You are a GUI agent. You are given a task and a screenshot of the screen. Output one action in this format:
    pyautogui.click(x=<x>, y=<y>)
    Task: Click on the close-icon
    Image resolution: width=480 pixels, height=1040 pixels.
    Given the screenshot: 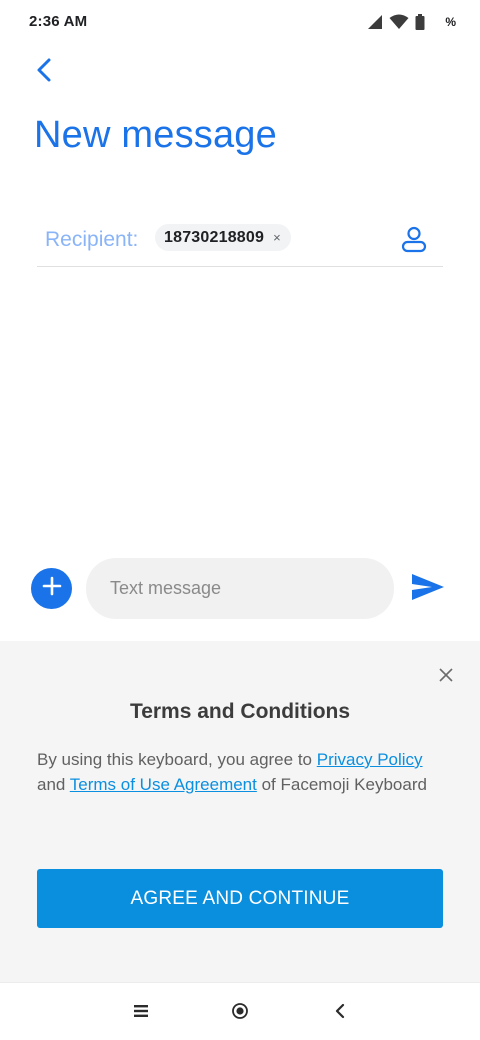 What is the action you would take?
    pyautogui.click(x=446, y=677)
    